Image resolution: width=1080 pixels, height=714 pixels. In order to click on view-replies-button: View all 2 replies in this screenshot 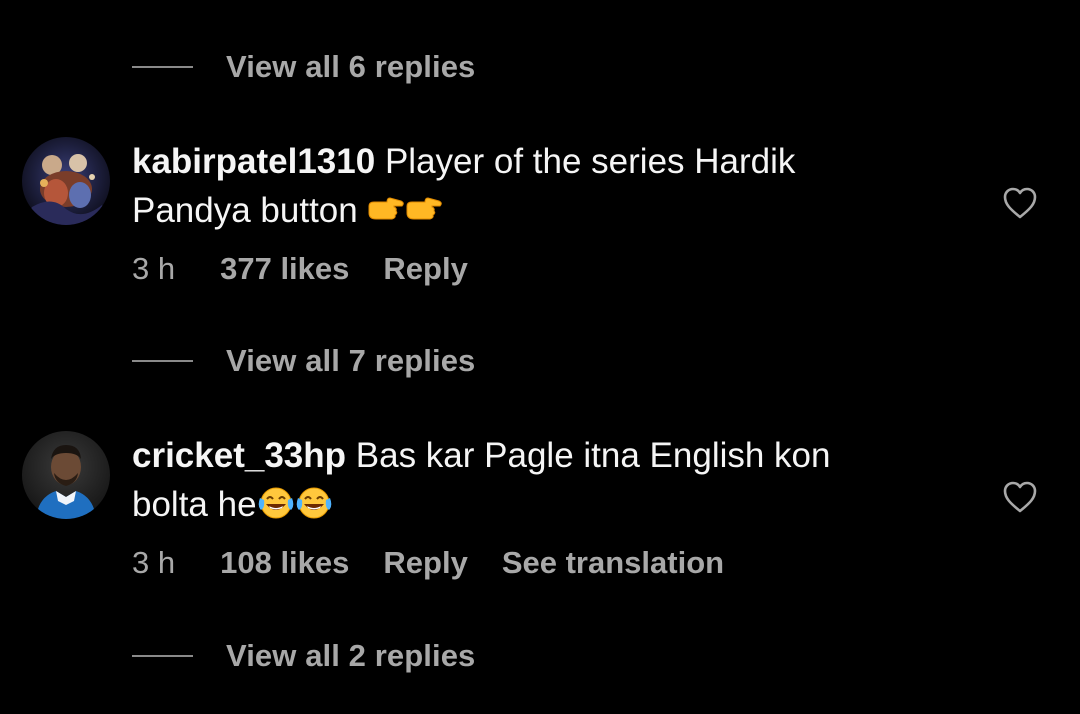, I will do `click(350, 656)`.